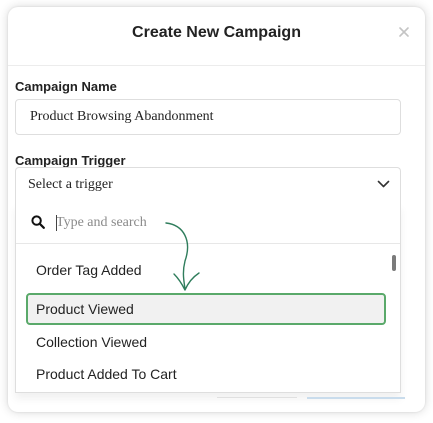  Describe the element at coordinates (182, 256) in the screenshot. I see `annotation-arrow-icon` at that location.